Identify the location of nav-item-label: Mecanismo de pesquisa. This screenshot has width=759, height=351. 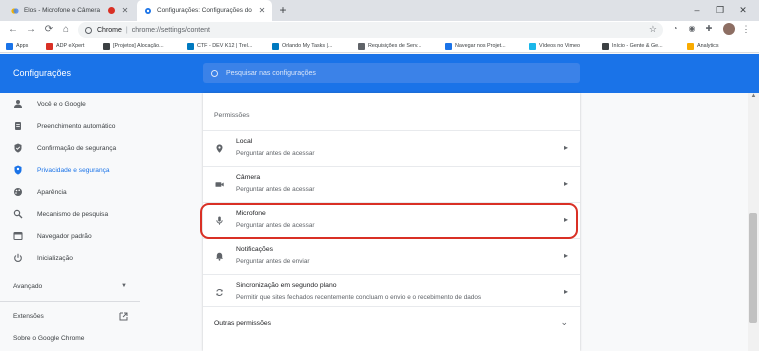
(73, 214).